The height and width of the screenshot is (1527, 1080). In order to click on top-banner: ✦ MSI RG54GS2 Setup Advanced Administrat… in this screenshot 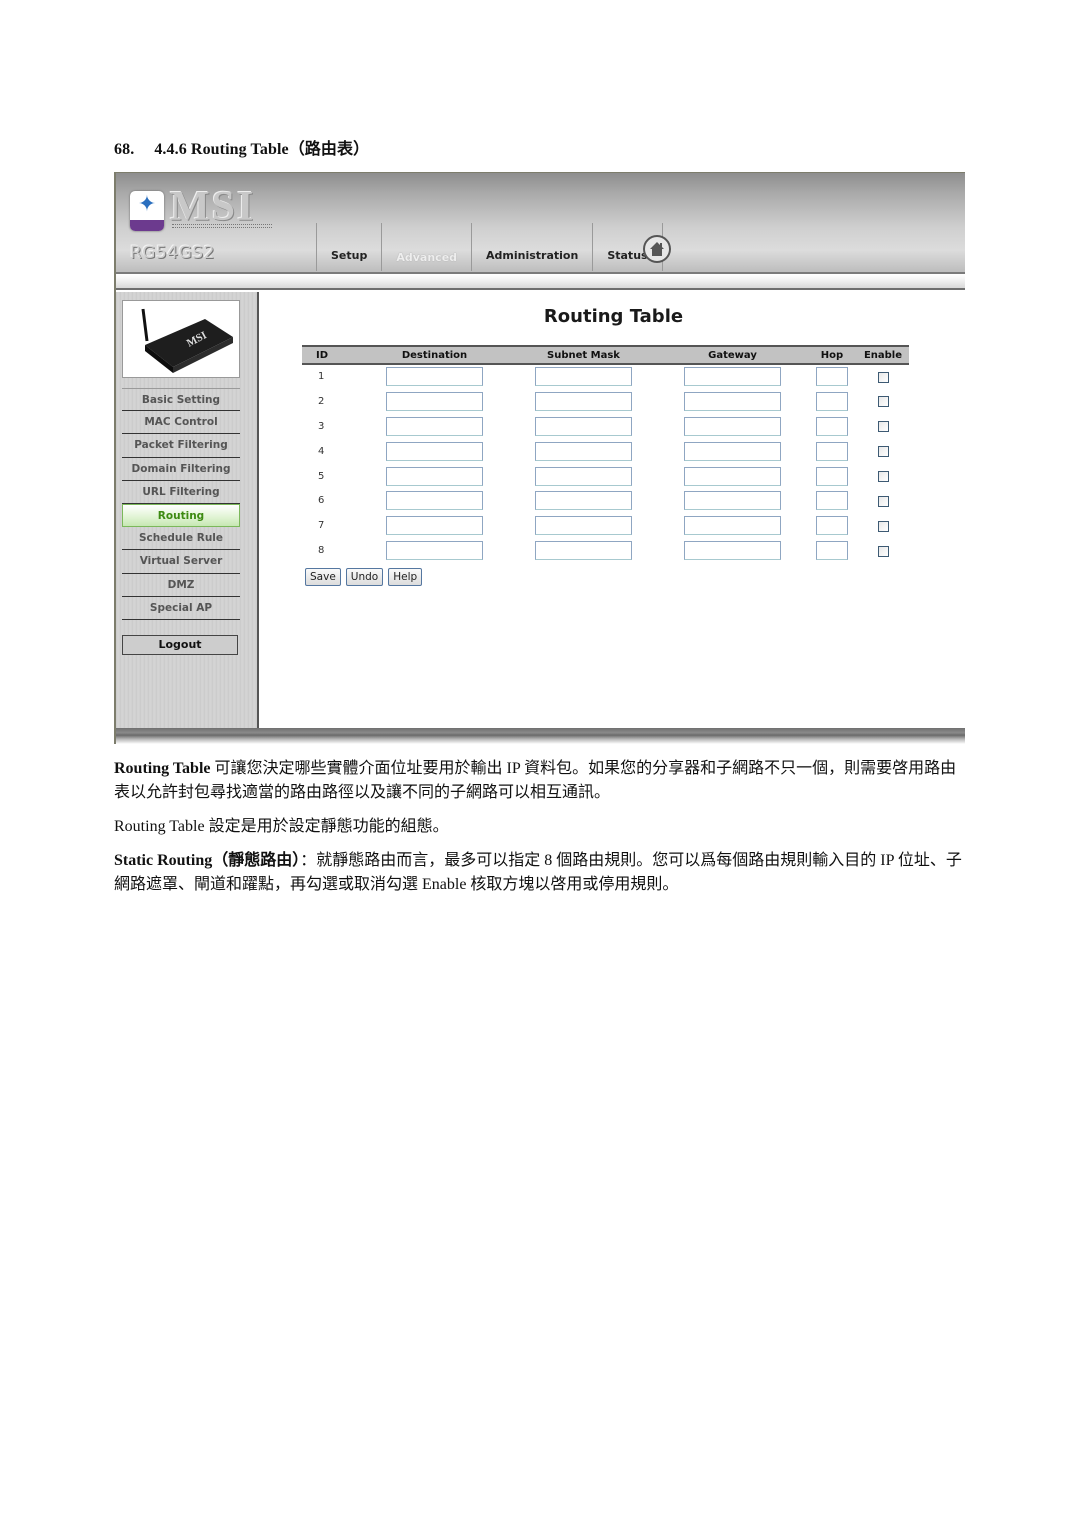, I will do `click(540, 222)`.